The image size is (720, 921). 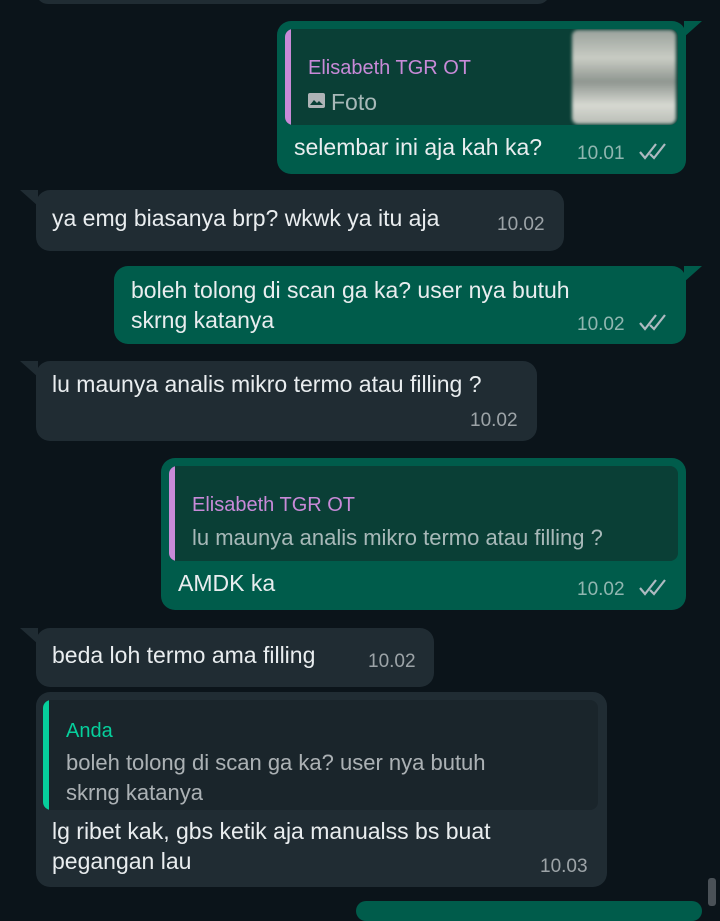 What do you see at coordinates (601, 153) in the screenshot?
I see `message-time: 10.01` at bounding box center [601, 153].